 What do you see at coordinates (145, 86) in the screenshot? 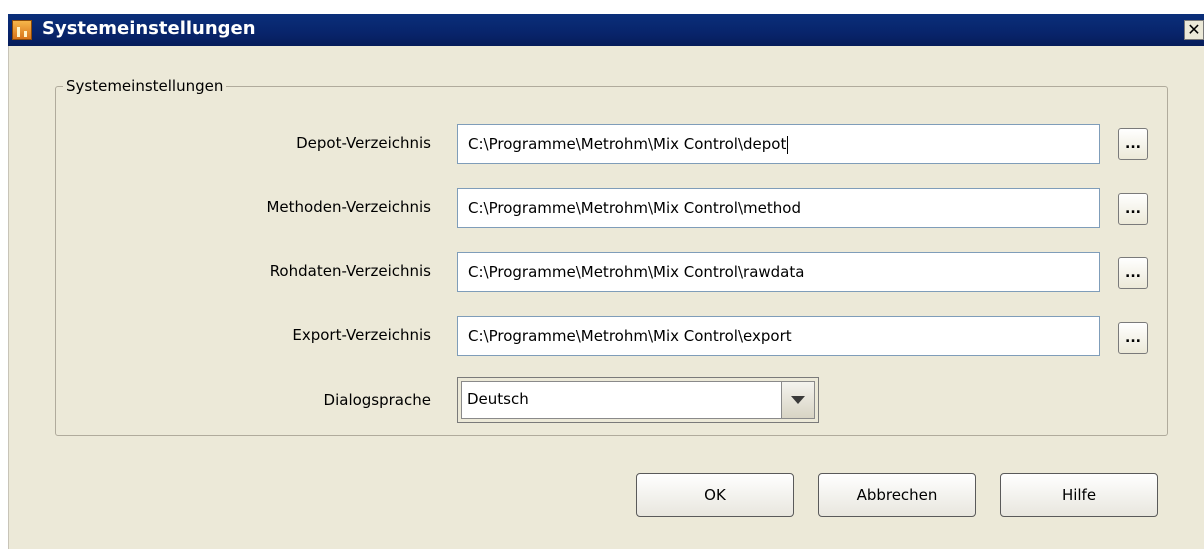
I see `group-title: Systemeinstellungen` at bounding box center [145, 86].